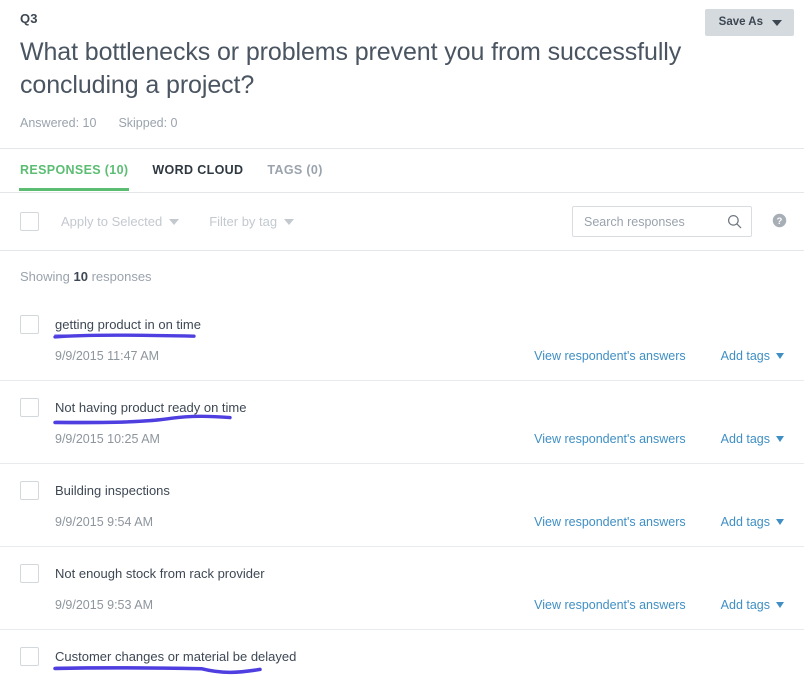 The image size is (804, 682). What do you see at coordinates (740, 22) in the screenshot?
I see `save-as-label: Save As` at bounding box center [740, 22].